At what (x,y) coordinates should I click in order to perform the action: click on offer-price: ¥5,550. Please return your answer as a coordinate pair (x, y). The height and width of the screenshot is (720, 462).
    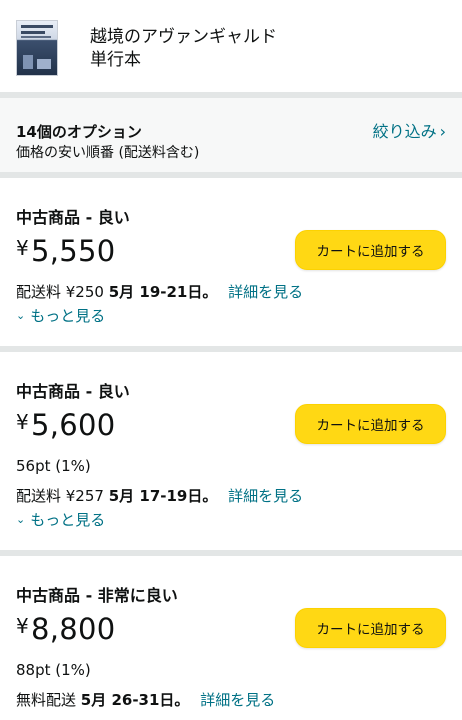
    Looking at the image, I should click on (66, 251).